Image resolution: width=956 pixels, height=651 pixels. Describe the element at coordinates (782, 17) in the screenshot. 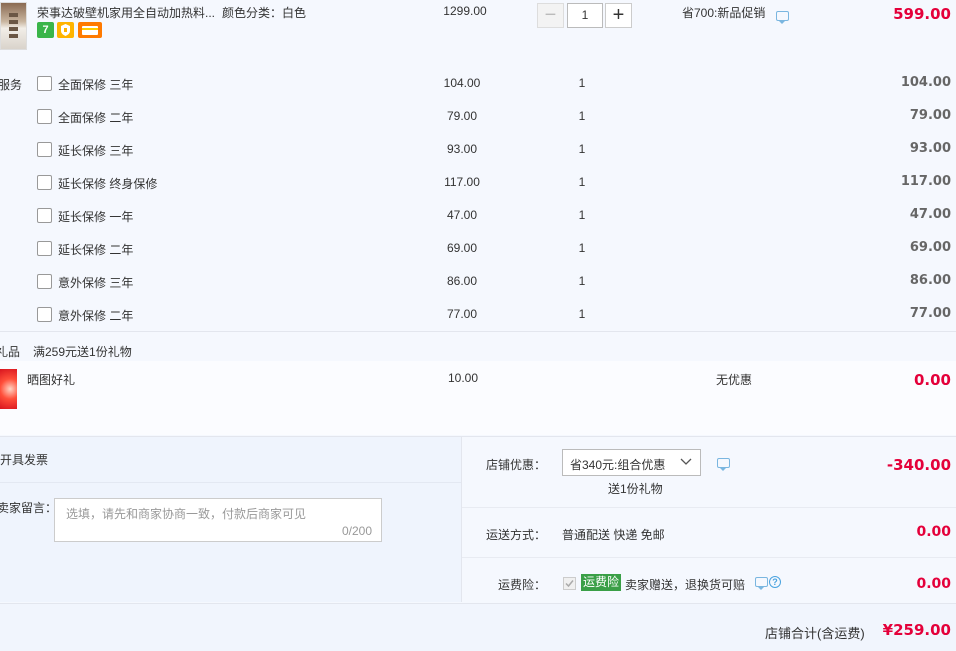

I see `promo-info-icon` at that location.